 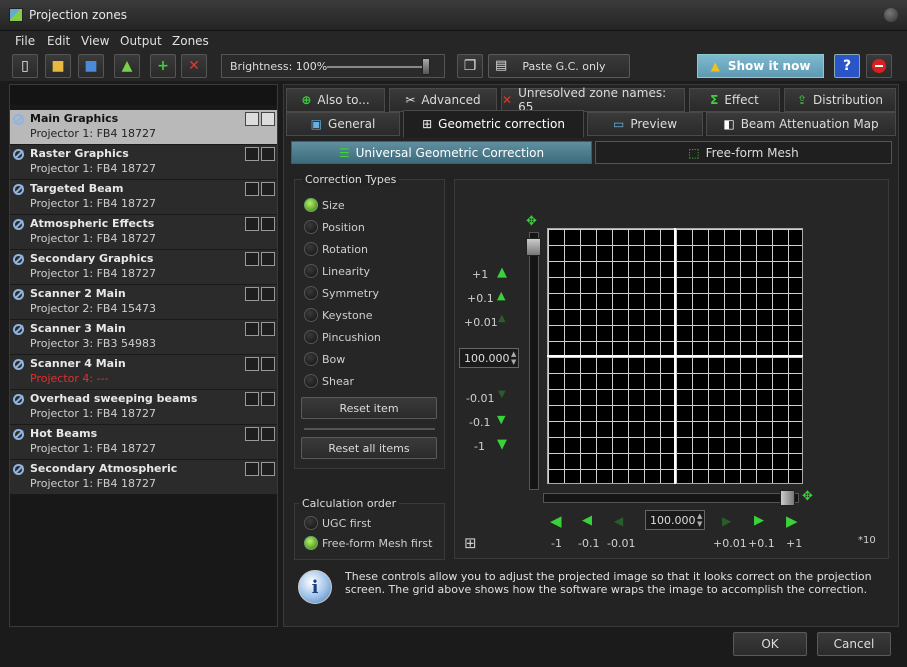 What do you see at coordinates (194, 66) in the screenshot?
I see `delete-button: ✕` at bounding box center [194, 66].